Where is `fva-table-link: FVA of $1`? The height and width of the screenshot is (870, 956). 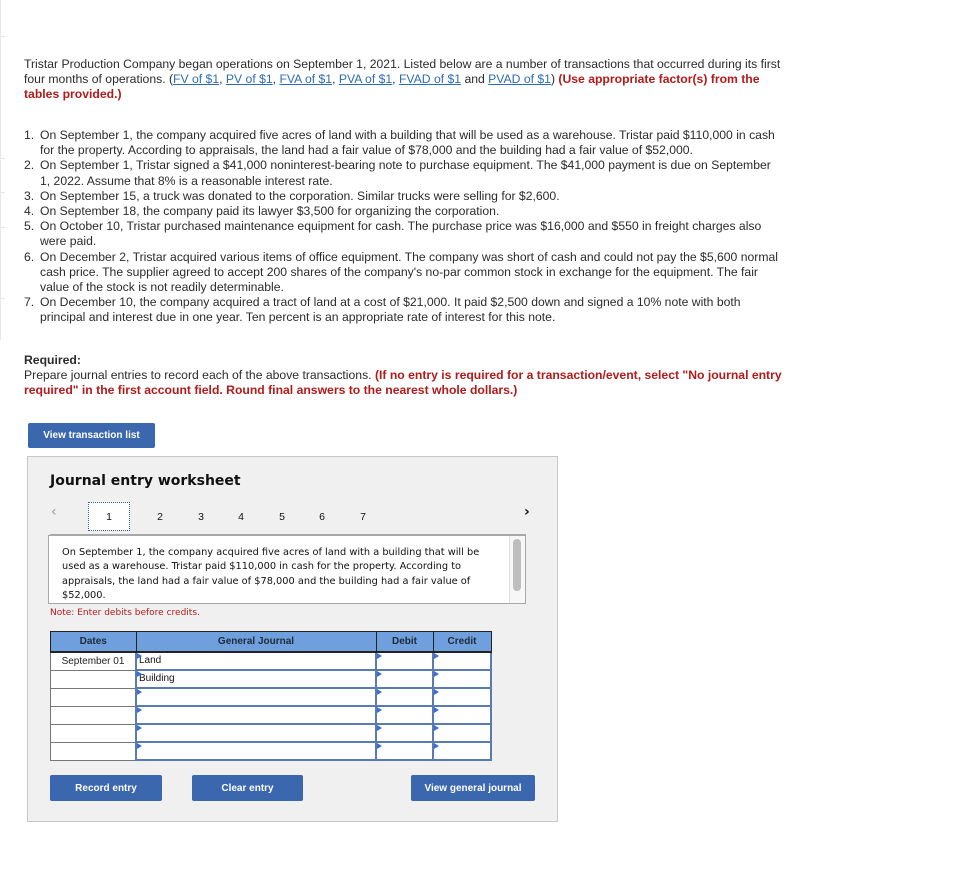 fva-table-link: FVA of $1 is located at coordinates (305, 79).